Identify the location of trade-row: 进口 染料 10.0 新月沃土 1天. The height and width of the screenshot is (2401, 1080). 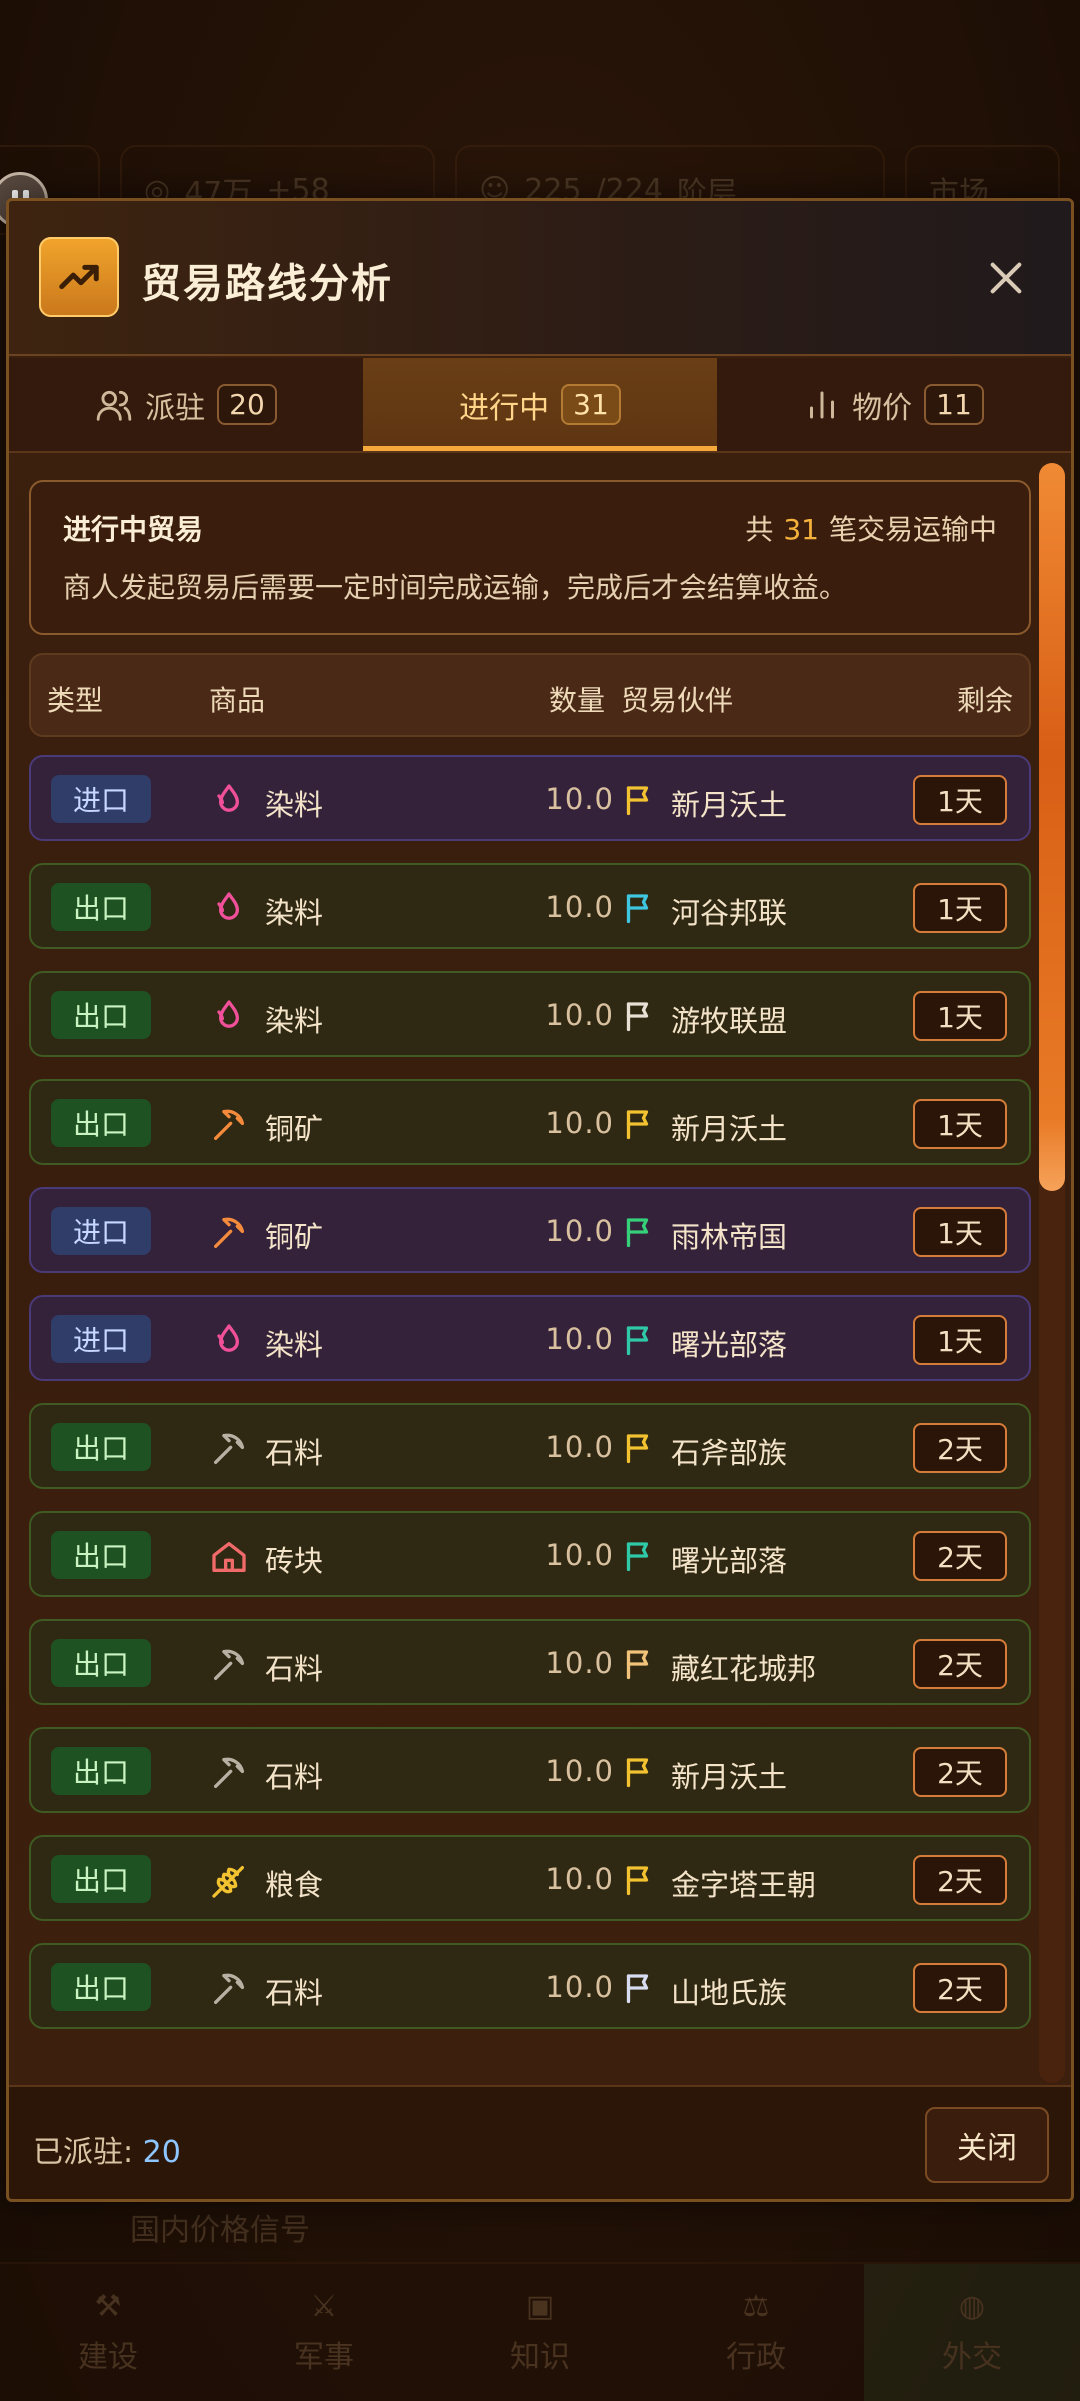
(530, 798).